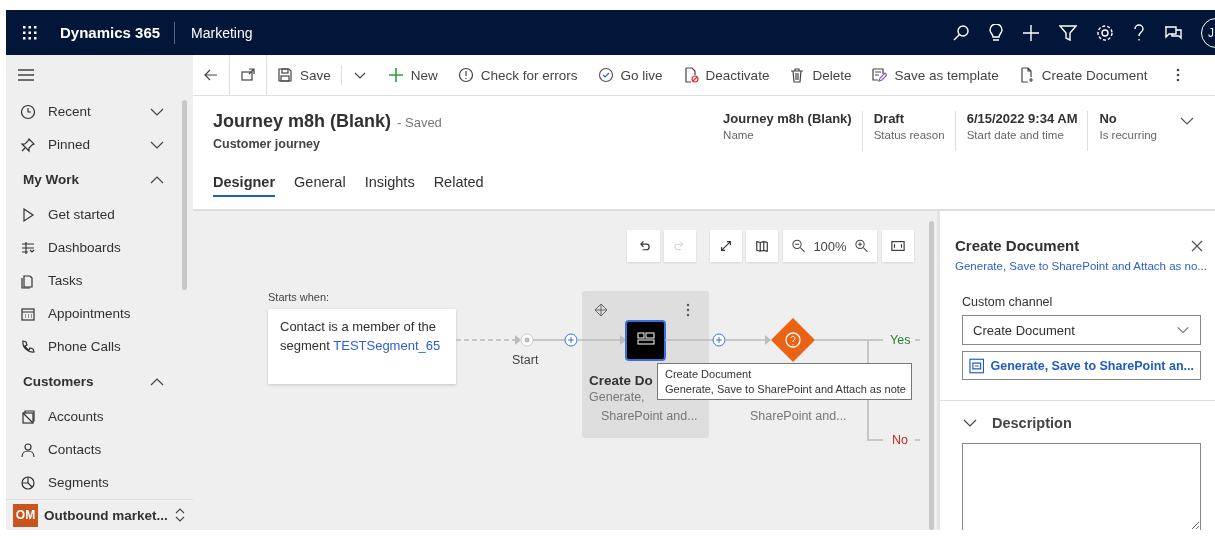 The image size is (1215, 540). I want to click on zoom-level: 100%, so click(830, 246).